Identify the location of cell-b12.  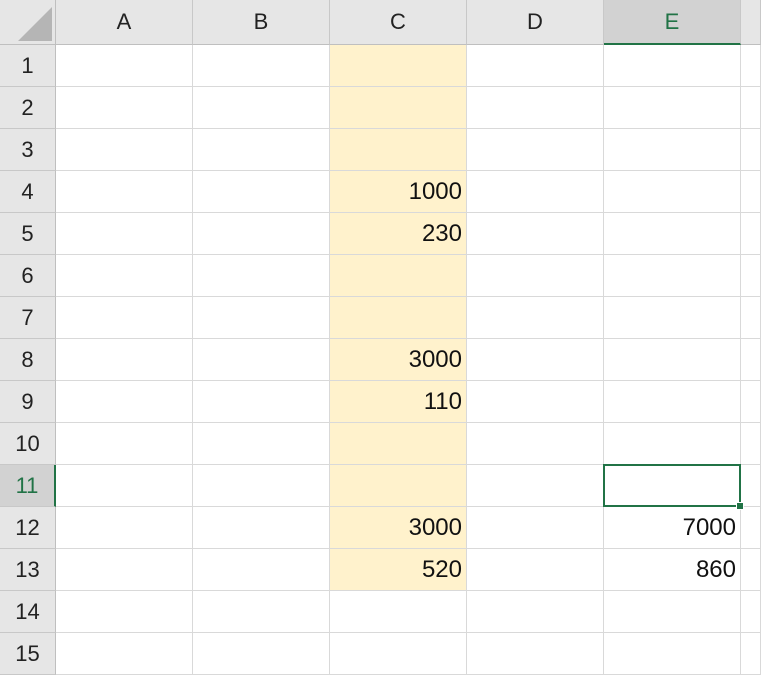
(261, 528).